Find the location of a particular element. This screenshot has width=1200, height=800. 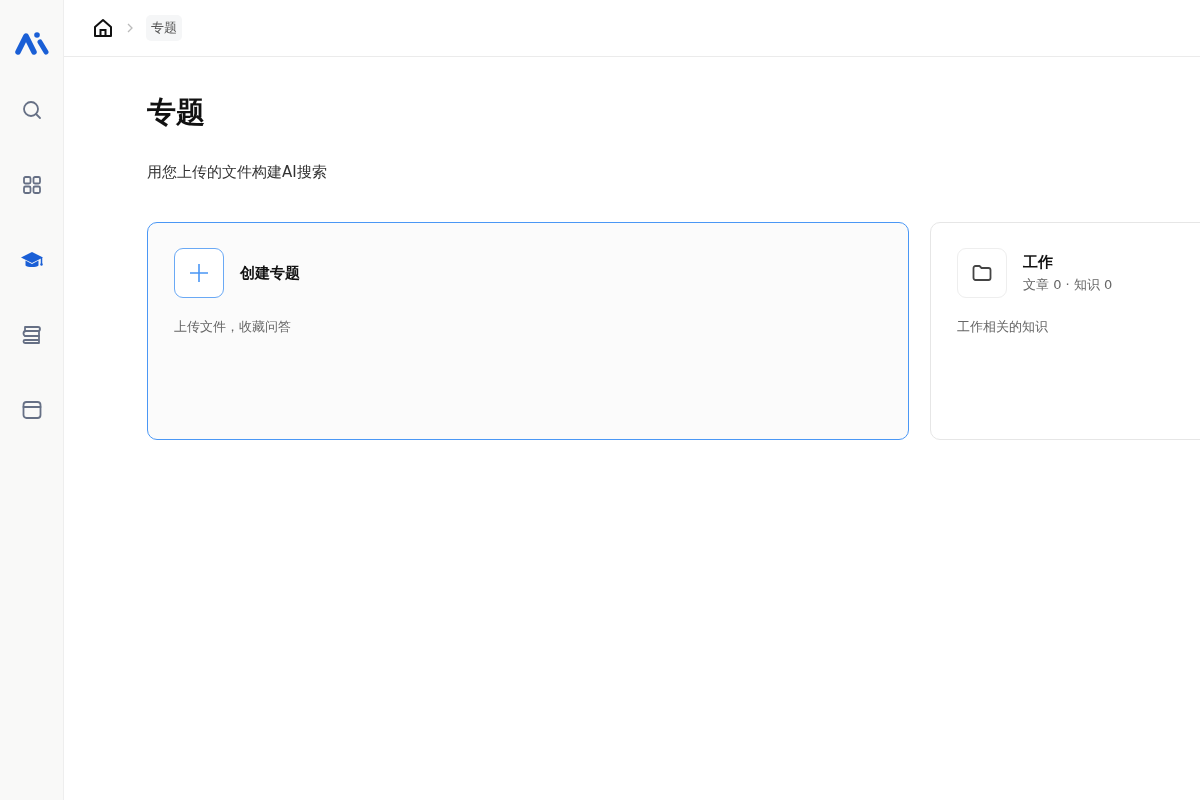

topic-card: 工作 文章 0 · 知识 0 工作相关的知识 is located at coordinates (1065, 331).